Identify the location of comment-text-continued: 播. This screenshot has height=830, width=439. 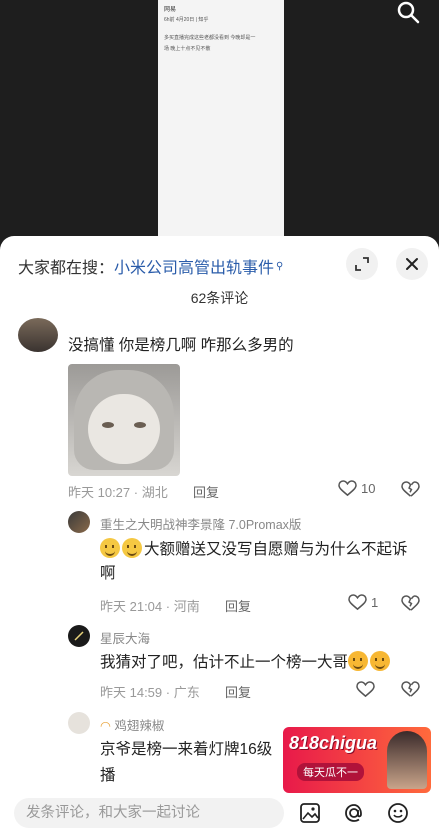
(108, 775).